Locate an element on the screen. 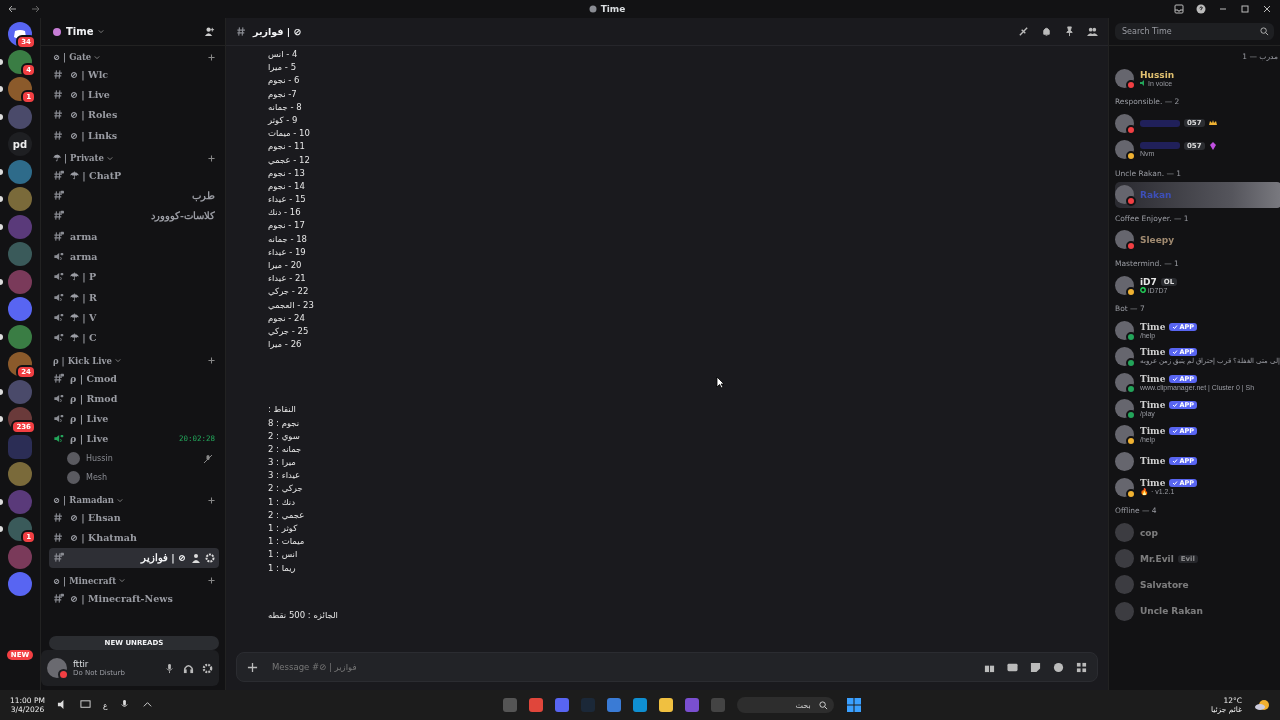  channel-item: ⊘ | Links is located at coordinates (134, 135).